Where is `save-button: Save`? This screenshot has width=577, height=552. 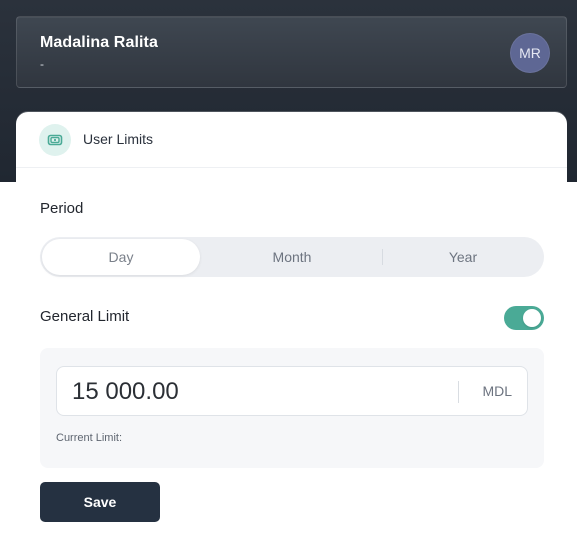 save-button: Save is located at coordinates (100, 502).